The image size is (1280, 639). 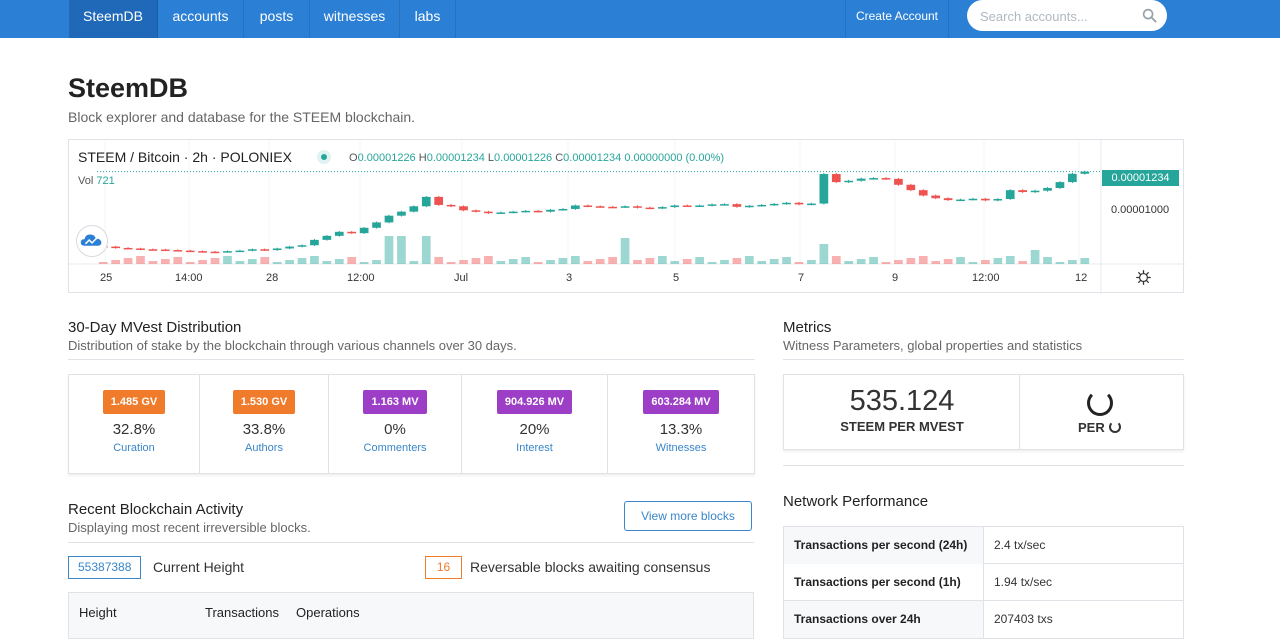 I want to click on mvest-label: Witnesses, so click(x=681, y=448).